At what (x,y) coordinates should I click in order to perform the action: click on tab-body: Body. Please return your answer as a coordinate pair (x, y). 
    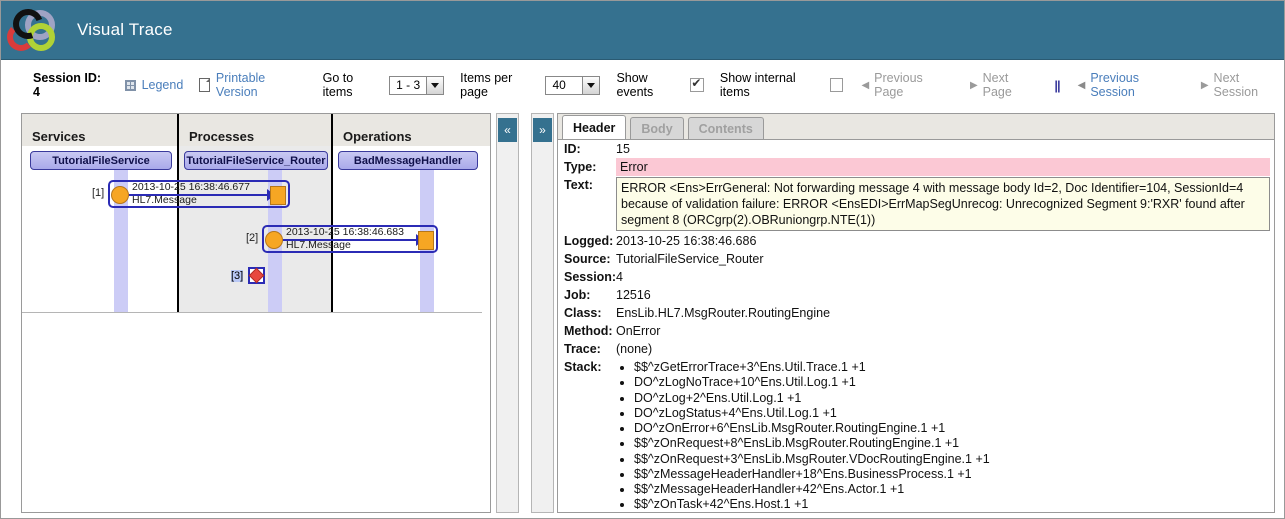
    Looking at the image, I should click on (657, 128).